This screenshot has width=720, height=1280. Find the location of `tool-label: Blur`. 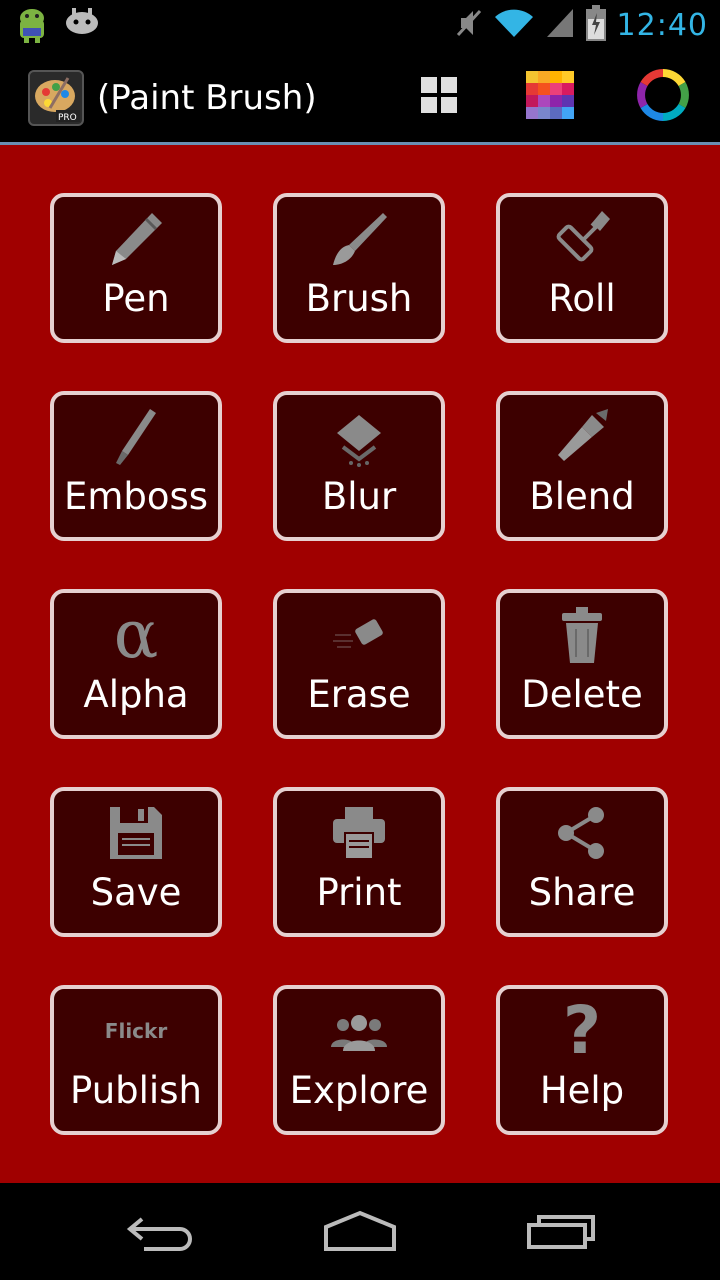

tool-label: Blur is located at coordinates (359, 496).